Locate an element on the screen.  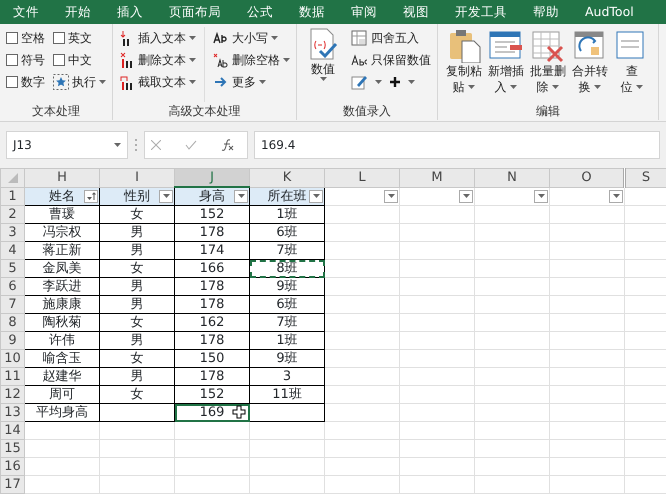
column-header: L is located at coordinates (362, 177).